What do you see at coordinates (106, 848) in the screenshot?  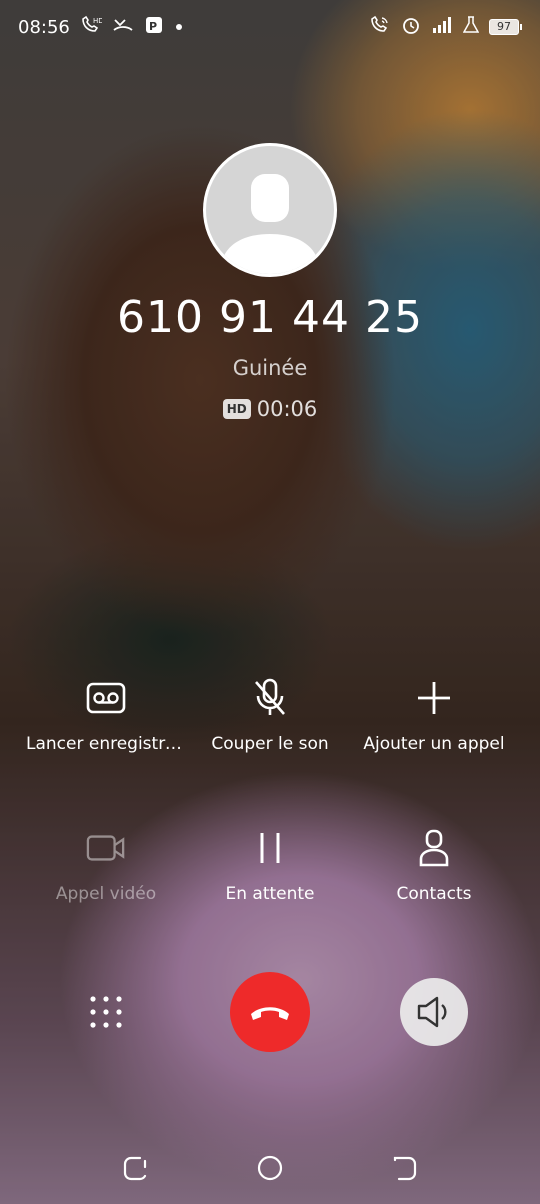 I see `video-camera-icon` at bounding box center [106, 848].